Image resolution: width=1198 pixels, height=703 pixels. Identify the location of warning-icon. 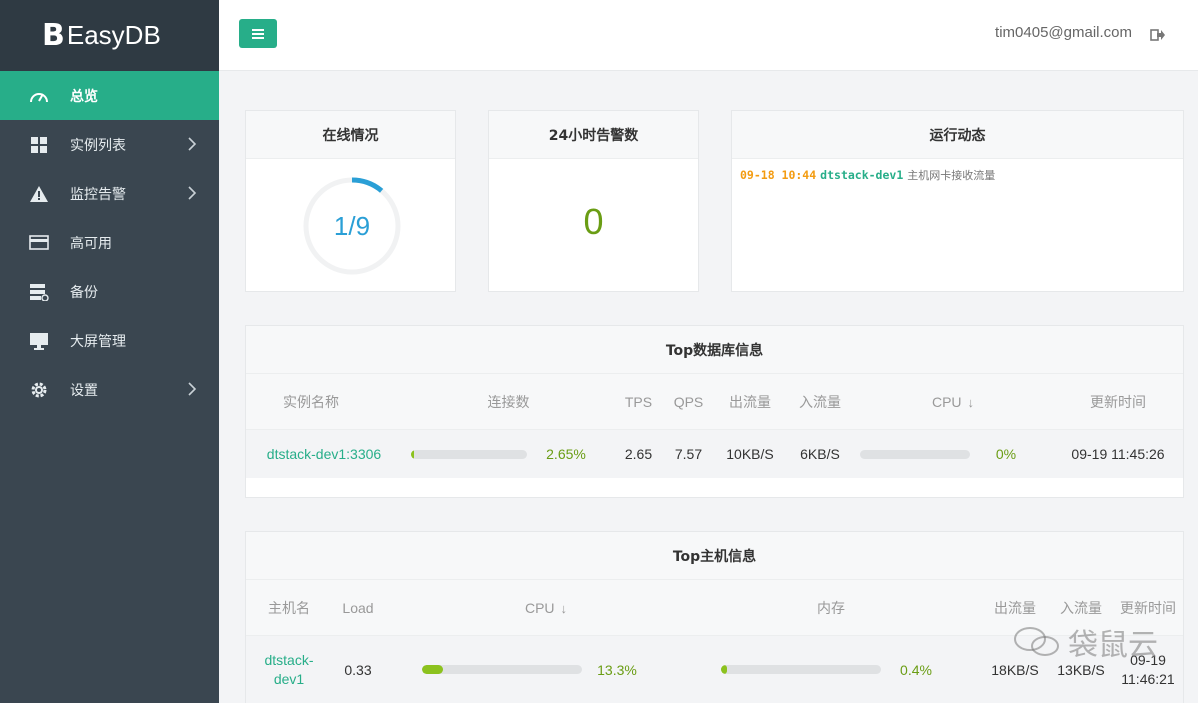
(39, 194).